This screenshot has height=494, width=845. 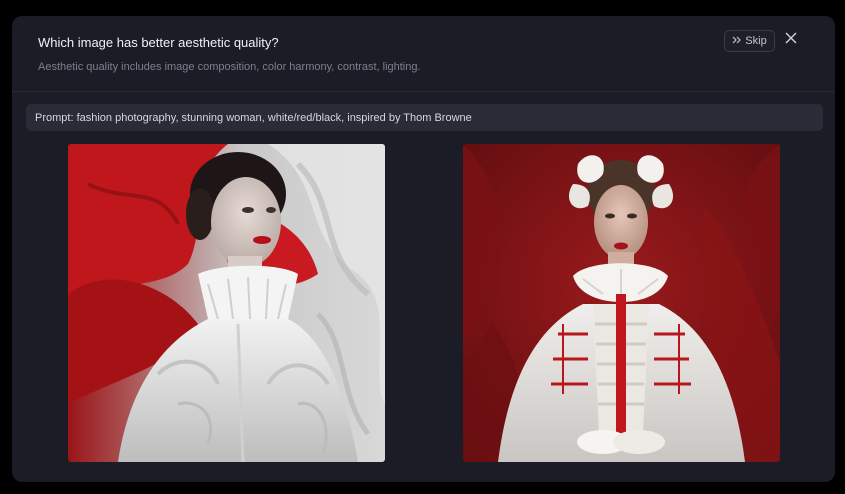 What do you see at coordinates (756, 41) in the screenshot?
I see `skip-label: Skip` at bounding box center [756, 41].